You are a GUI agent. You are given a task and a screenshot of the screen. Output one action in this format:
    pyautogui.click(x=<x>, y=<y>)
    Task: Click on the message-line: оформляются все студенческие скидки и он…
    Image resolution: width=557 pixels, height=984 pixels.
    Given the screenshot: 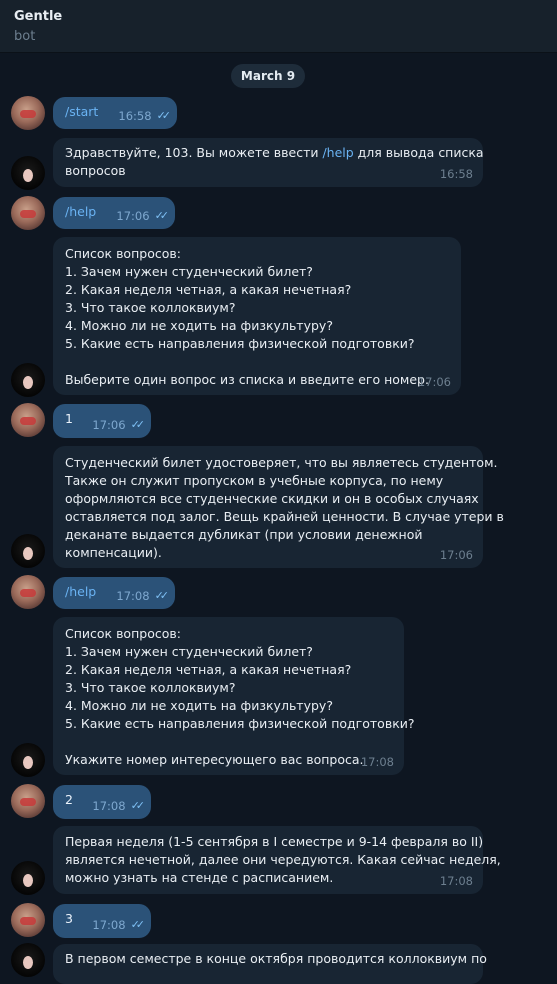 What is the action you would take?
    pyautogui.click(x=272, y=498)
    